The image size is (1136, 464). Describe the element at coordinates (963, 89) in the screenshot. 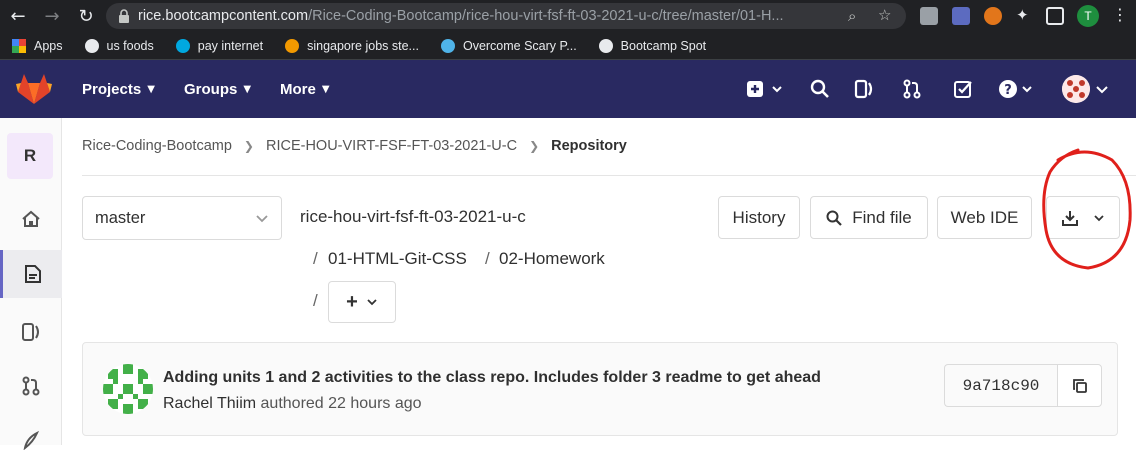

I see `todos-icon` at that location.